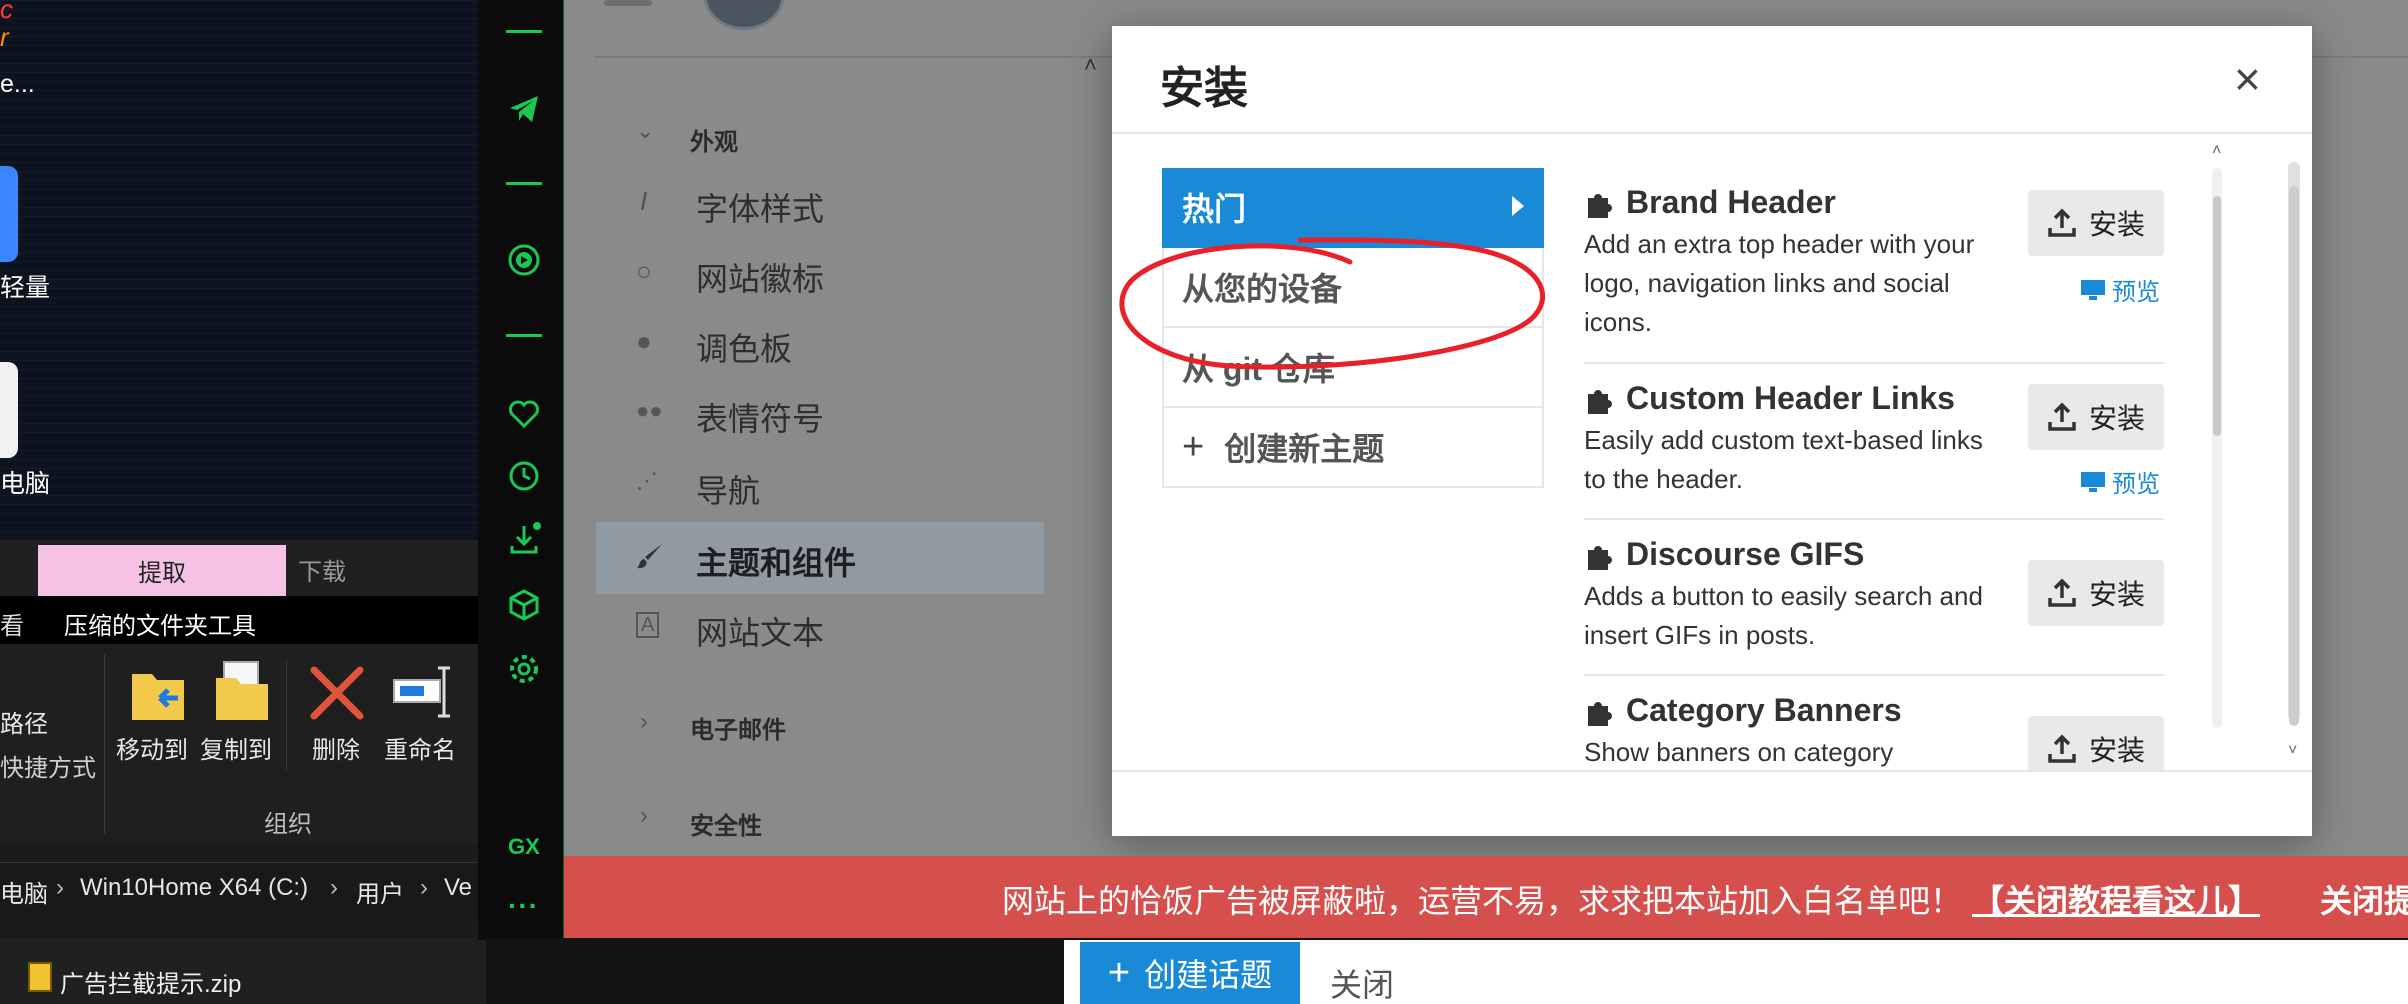 This screenshot has width=2408, height=1004. I want to click on text-icon: A, so click(648, 625).